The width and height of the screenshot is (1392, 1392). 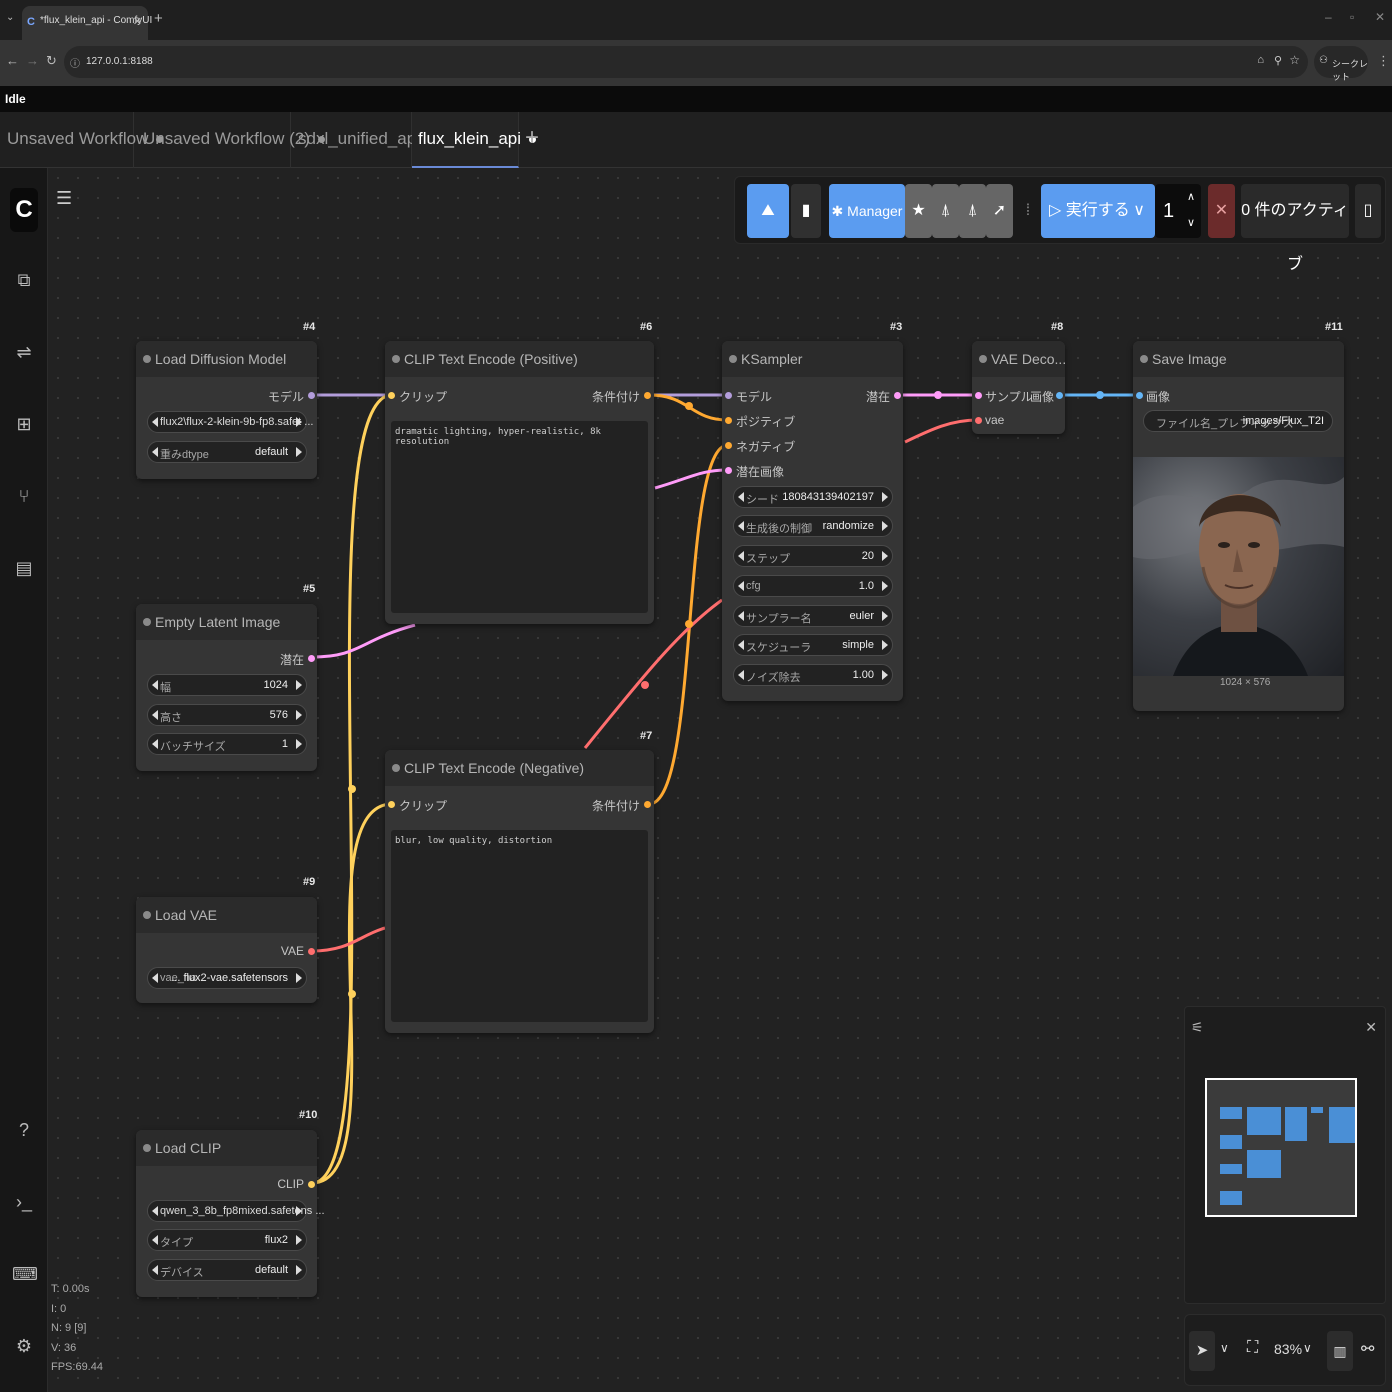 I want to click on keyboard-icon: ⌨, so click(x=25, y=1274).